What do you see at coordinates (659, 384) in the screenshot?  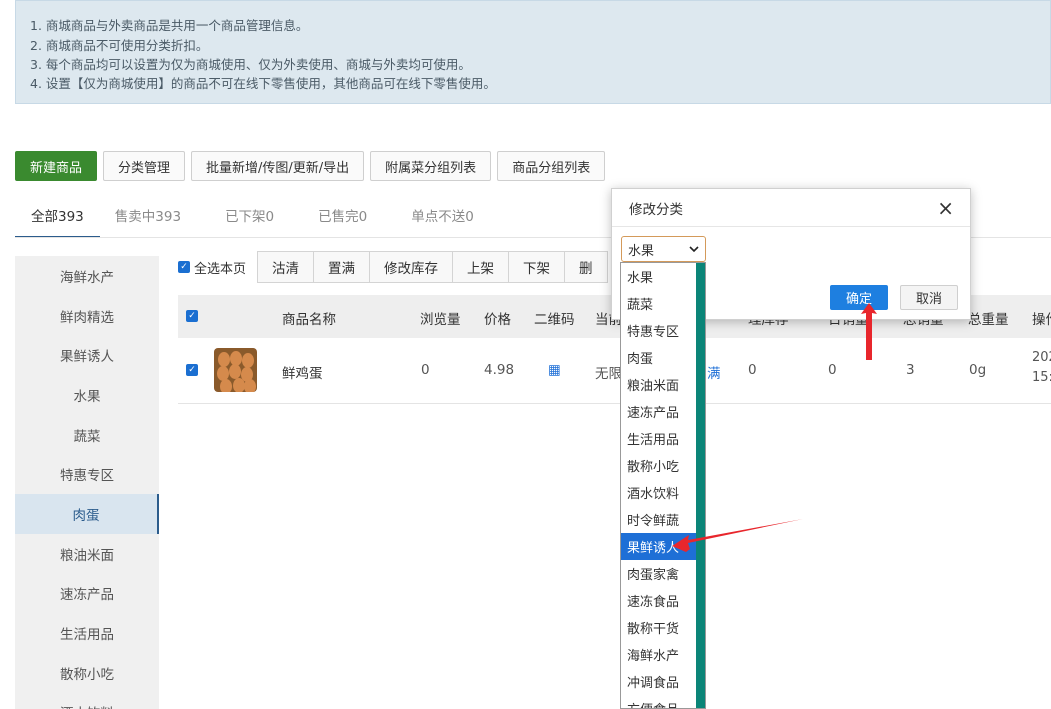 I see `dropdown-option: 粮油米面` at bounding box center [659, 384].